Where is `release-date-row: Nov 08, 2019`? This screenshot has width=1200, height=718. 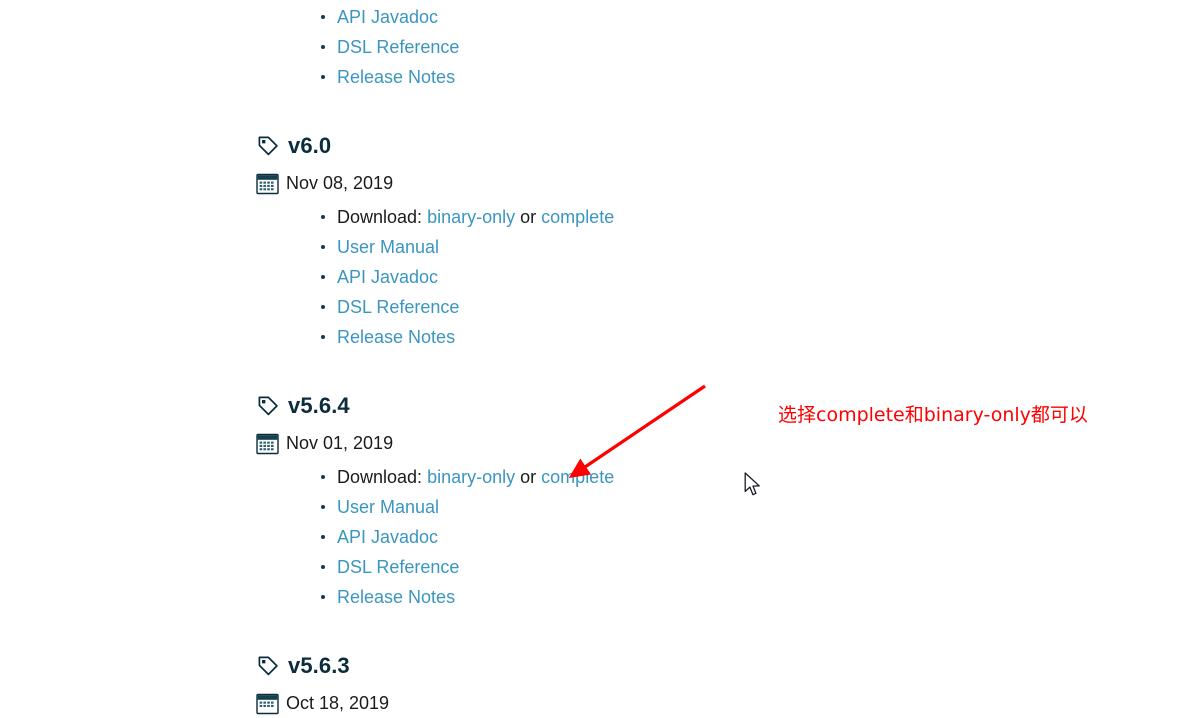
release-date-row: Nov 08, 2019 is located at coordinates (600, 184).